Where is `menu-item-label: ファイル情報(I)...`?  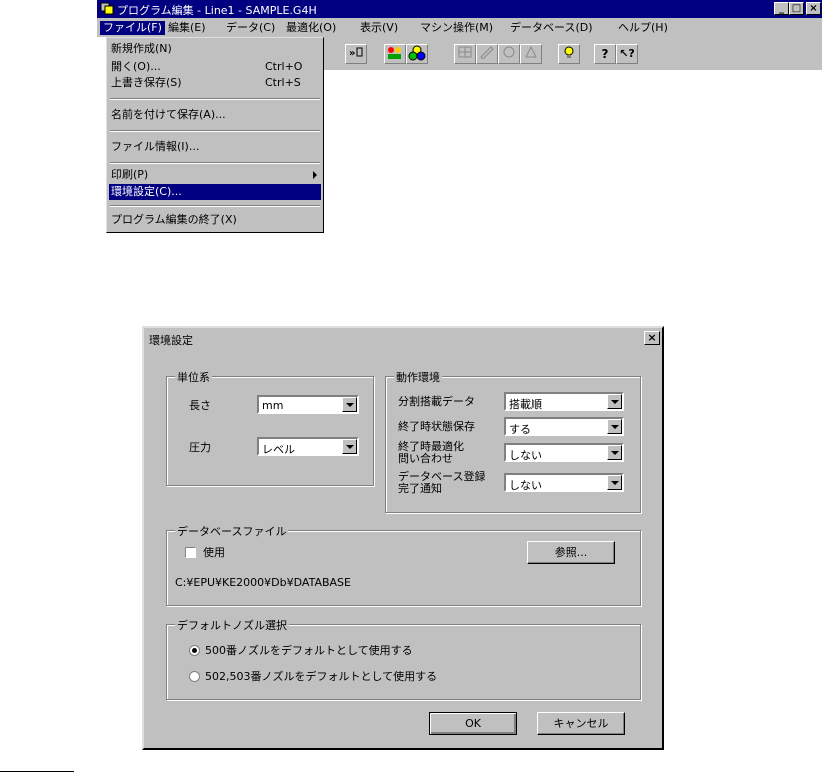 menu-item-label: ファイル情報(I)... is located at coordinates (155, 146).